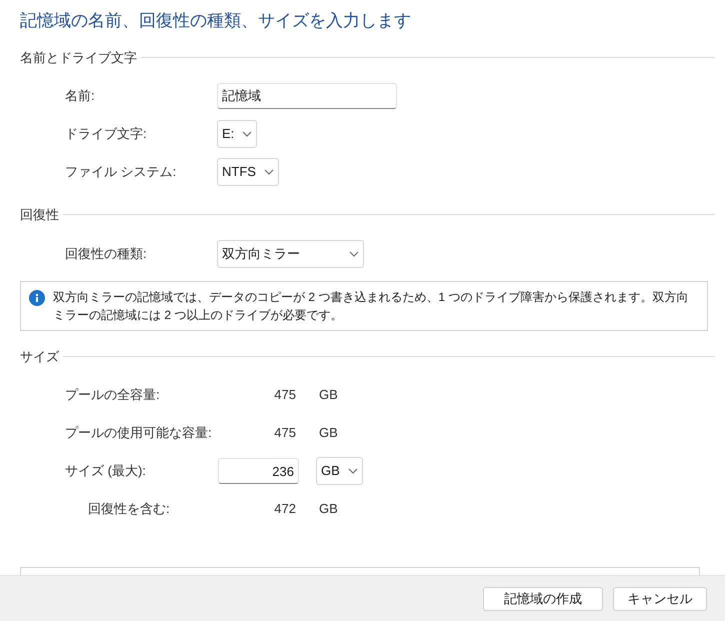  What do you see at coordinates (371, 306) in the screenshot?
I see `info-text: 双方向ミラーの記憶域では、データのコピーが 2 つ書き込まれるため、1 つのドライブ障害から保護されます。双方向ミラーの記憶域には 2 つ以上のドライブが必要です。` at bounding box center [371, 306].